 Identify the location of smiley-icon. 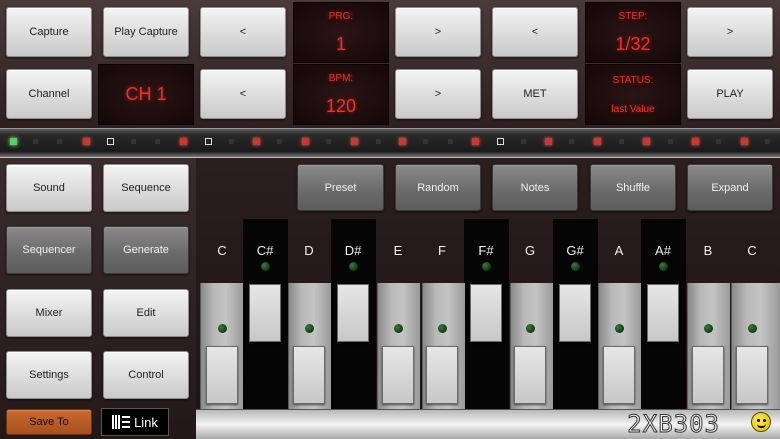
(761, 422).